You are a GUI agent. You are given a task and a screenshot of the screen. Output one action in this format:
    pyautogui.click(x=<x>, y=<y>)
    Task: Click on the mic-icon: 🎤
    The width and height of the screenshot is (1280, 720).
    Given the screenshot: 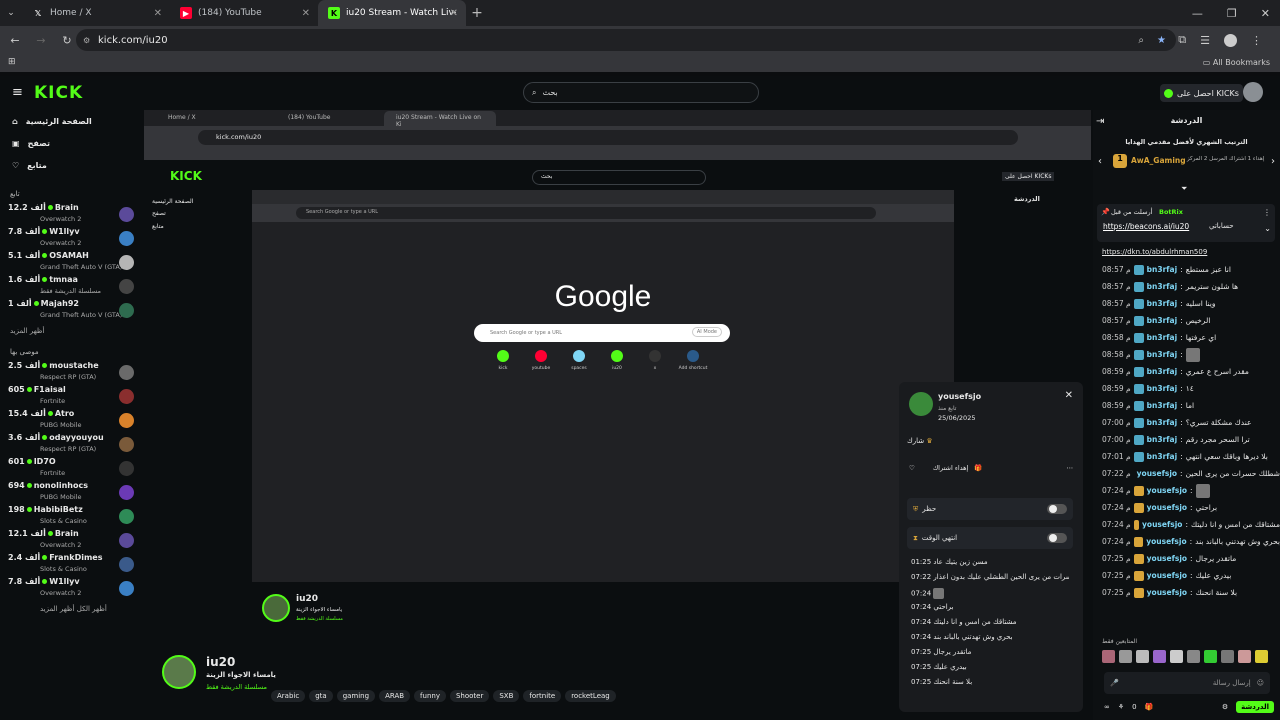 What is the action you would take?
    pyautogui.click(x=1114, y=683)
    